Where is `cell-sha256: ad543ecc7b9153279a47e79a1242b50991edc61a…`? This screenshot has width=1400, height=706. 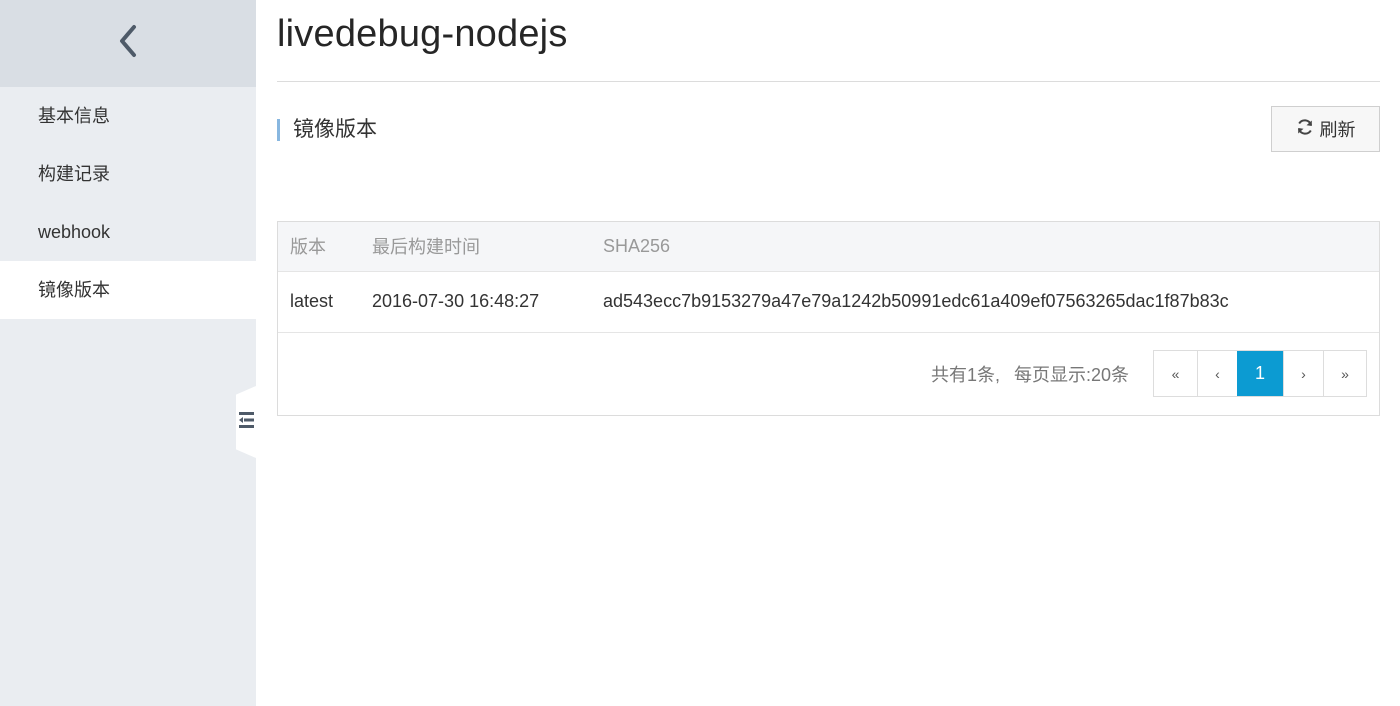
cell-sha256: ad543ecc7b9153279a47e79a1242b50991edc61a… is located at coordinates (916, 301).